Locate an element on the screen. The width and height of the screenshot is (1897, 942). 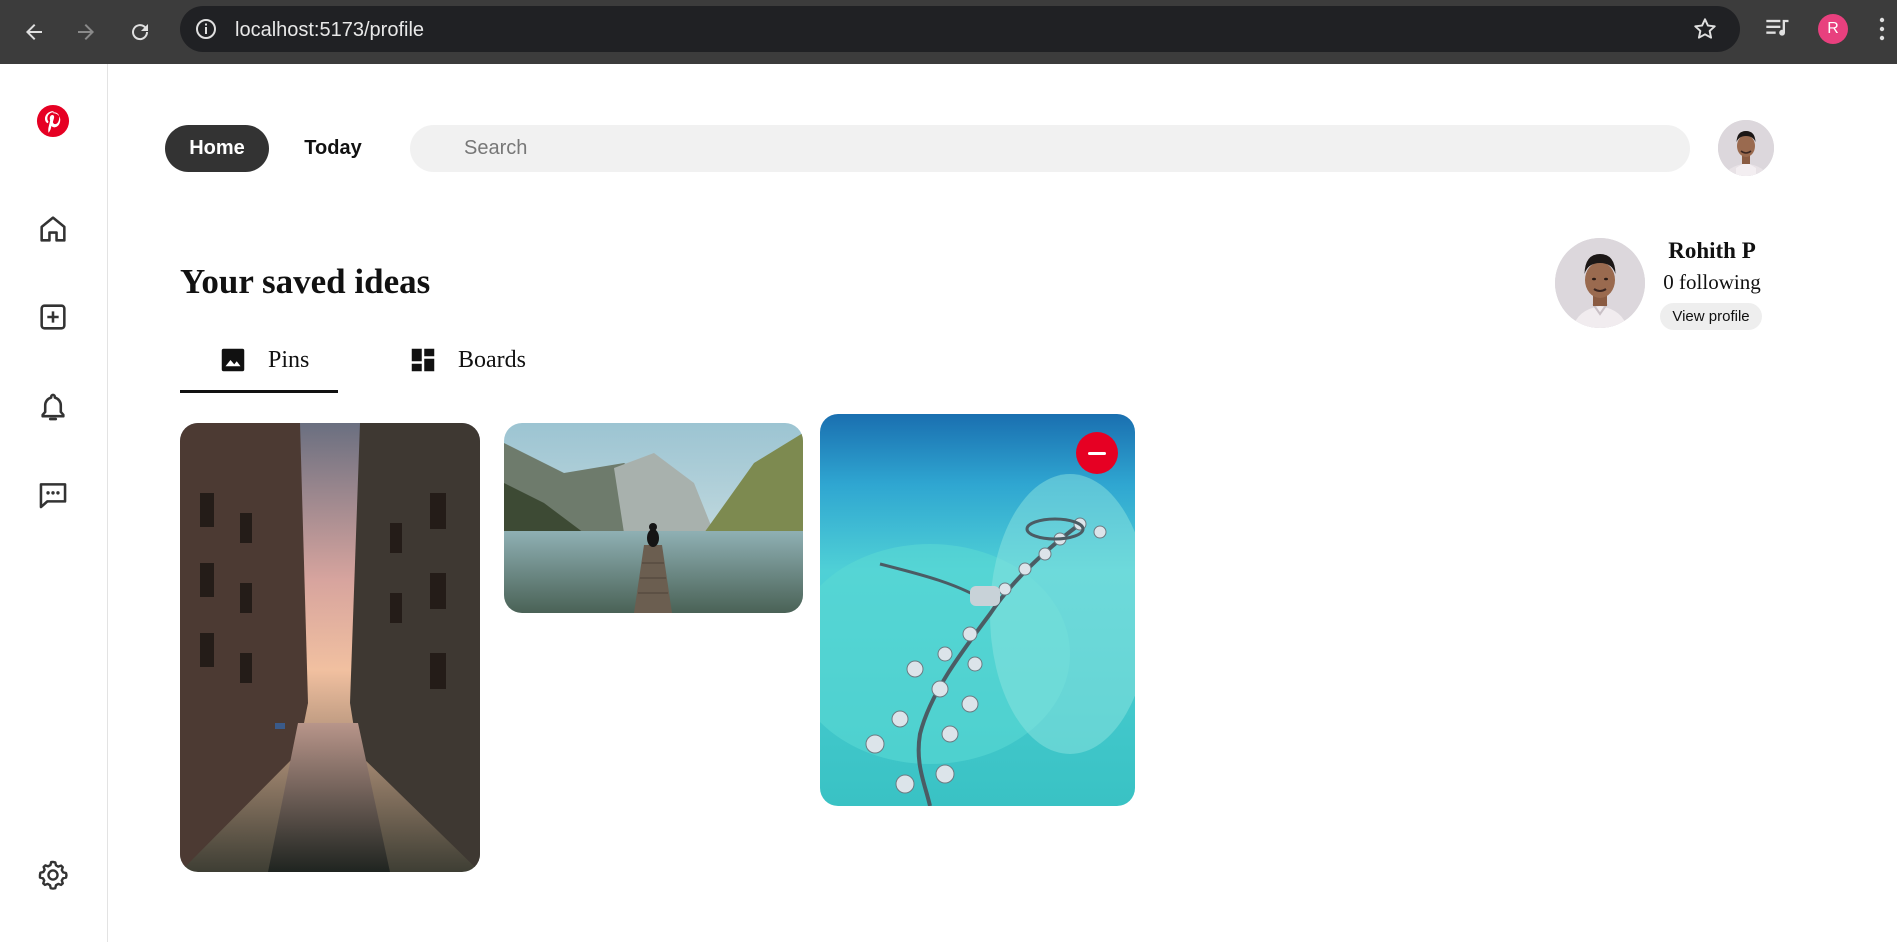
sidebar-item-notifications is located at coordinates (53, 407).